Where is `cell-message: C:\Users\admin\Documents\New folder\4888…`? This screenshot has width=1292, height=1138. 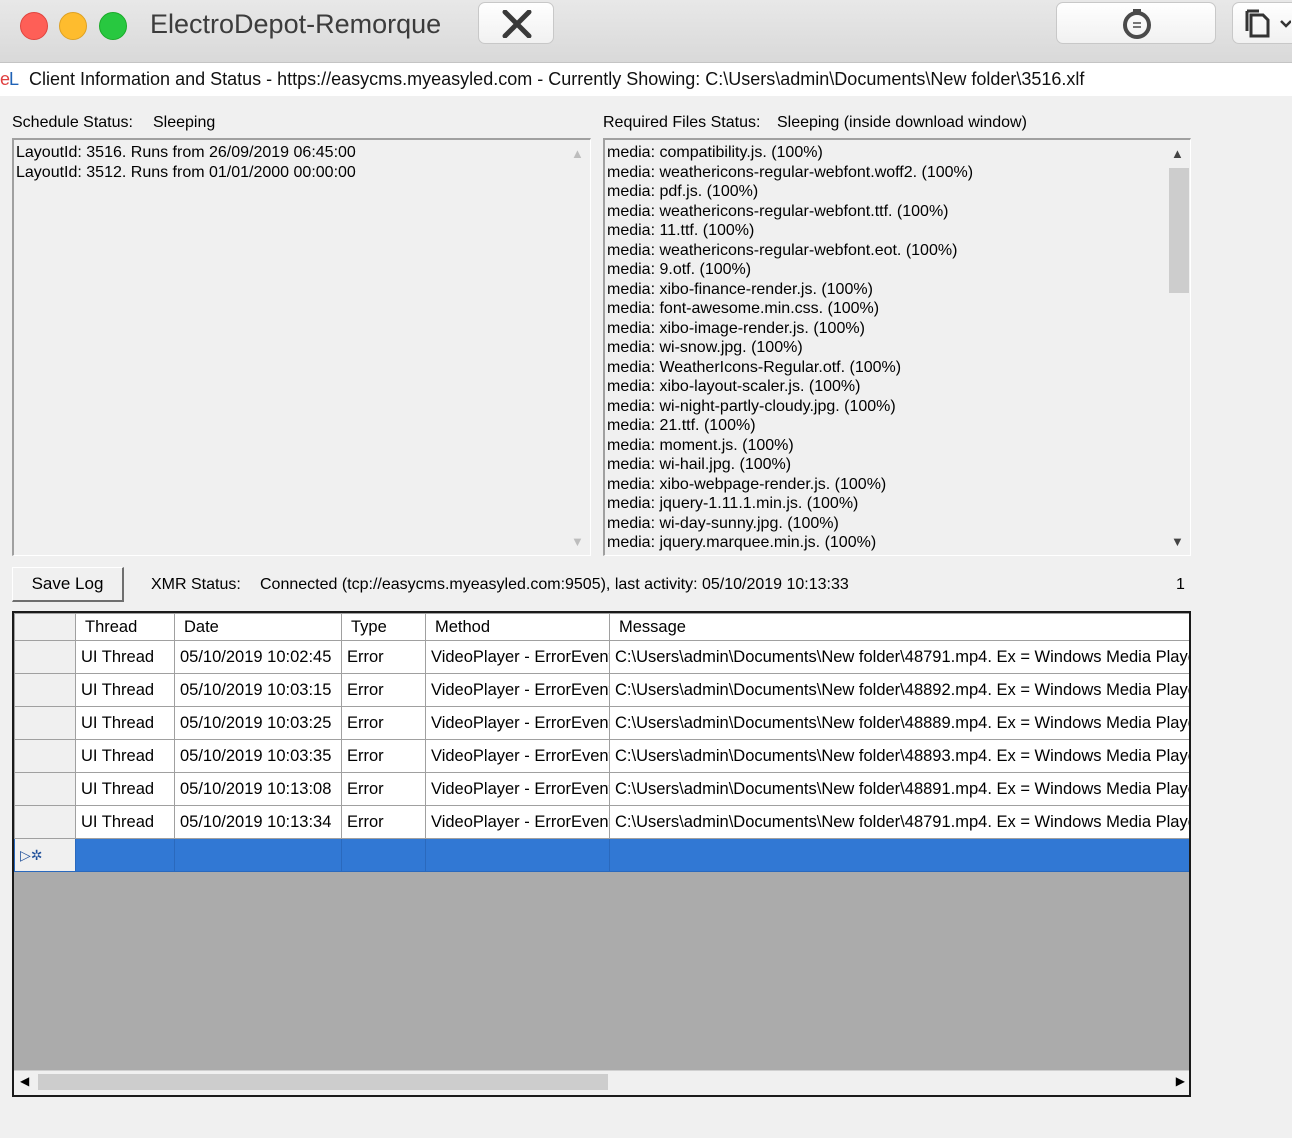
cell-message: C:\Users\admin\Documents\New folder\4888… is located at coordinates (899, 723).